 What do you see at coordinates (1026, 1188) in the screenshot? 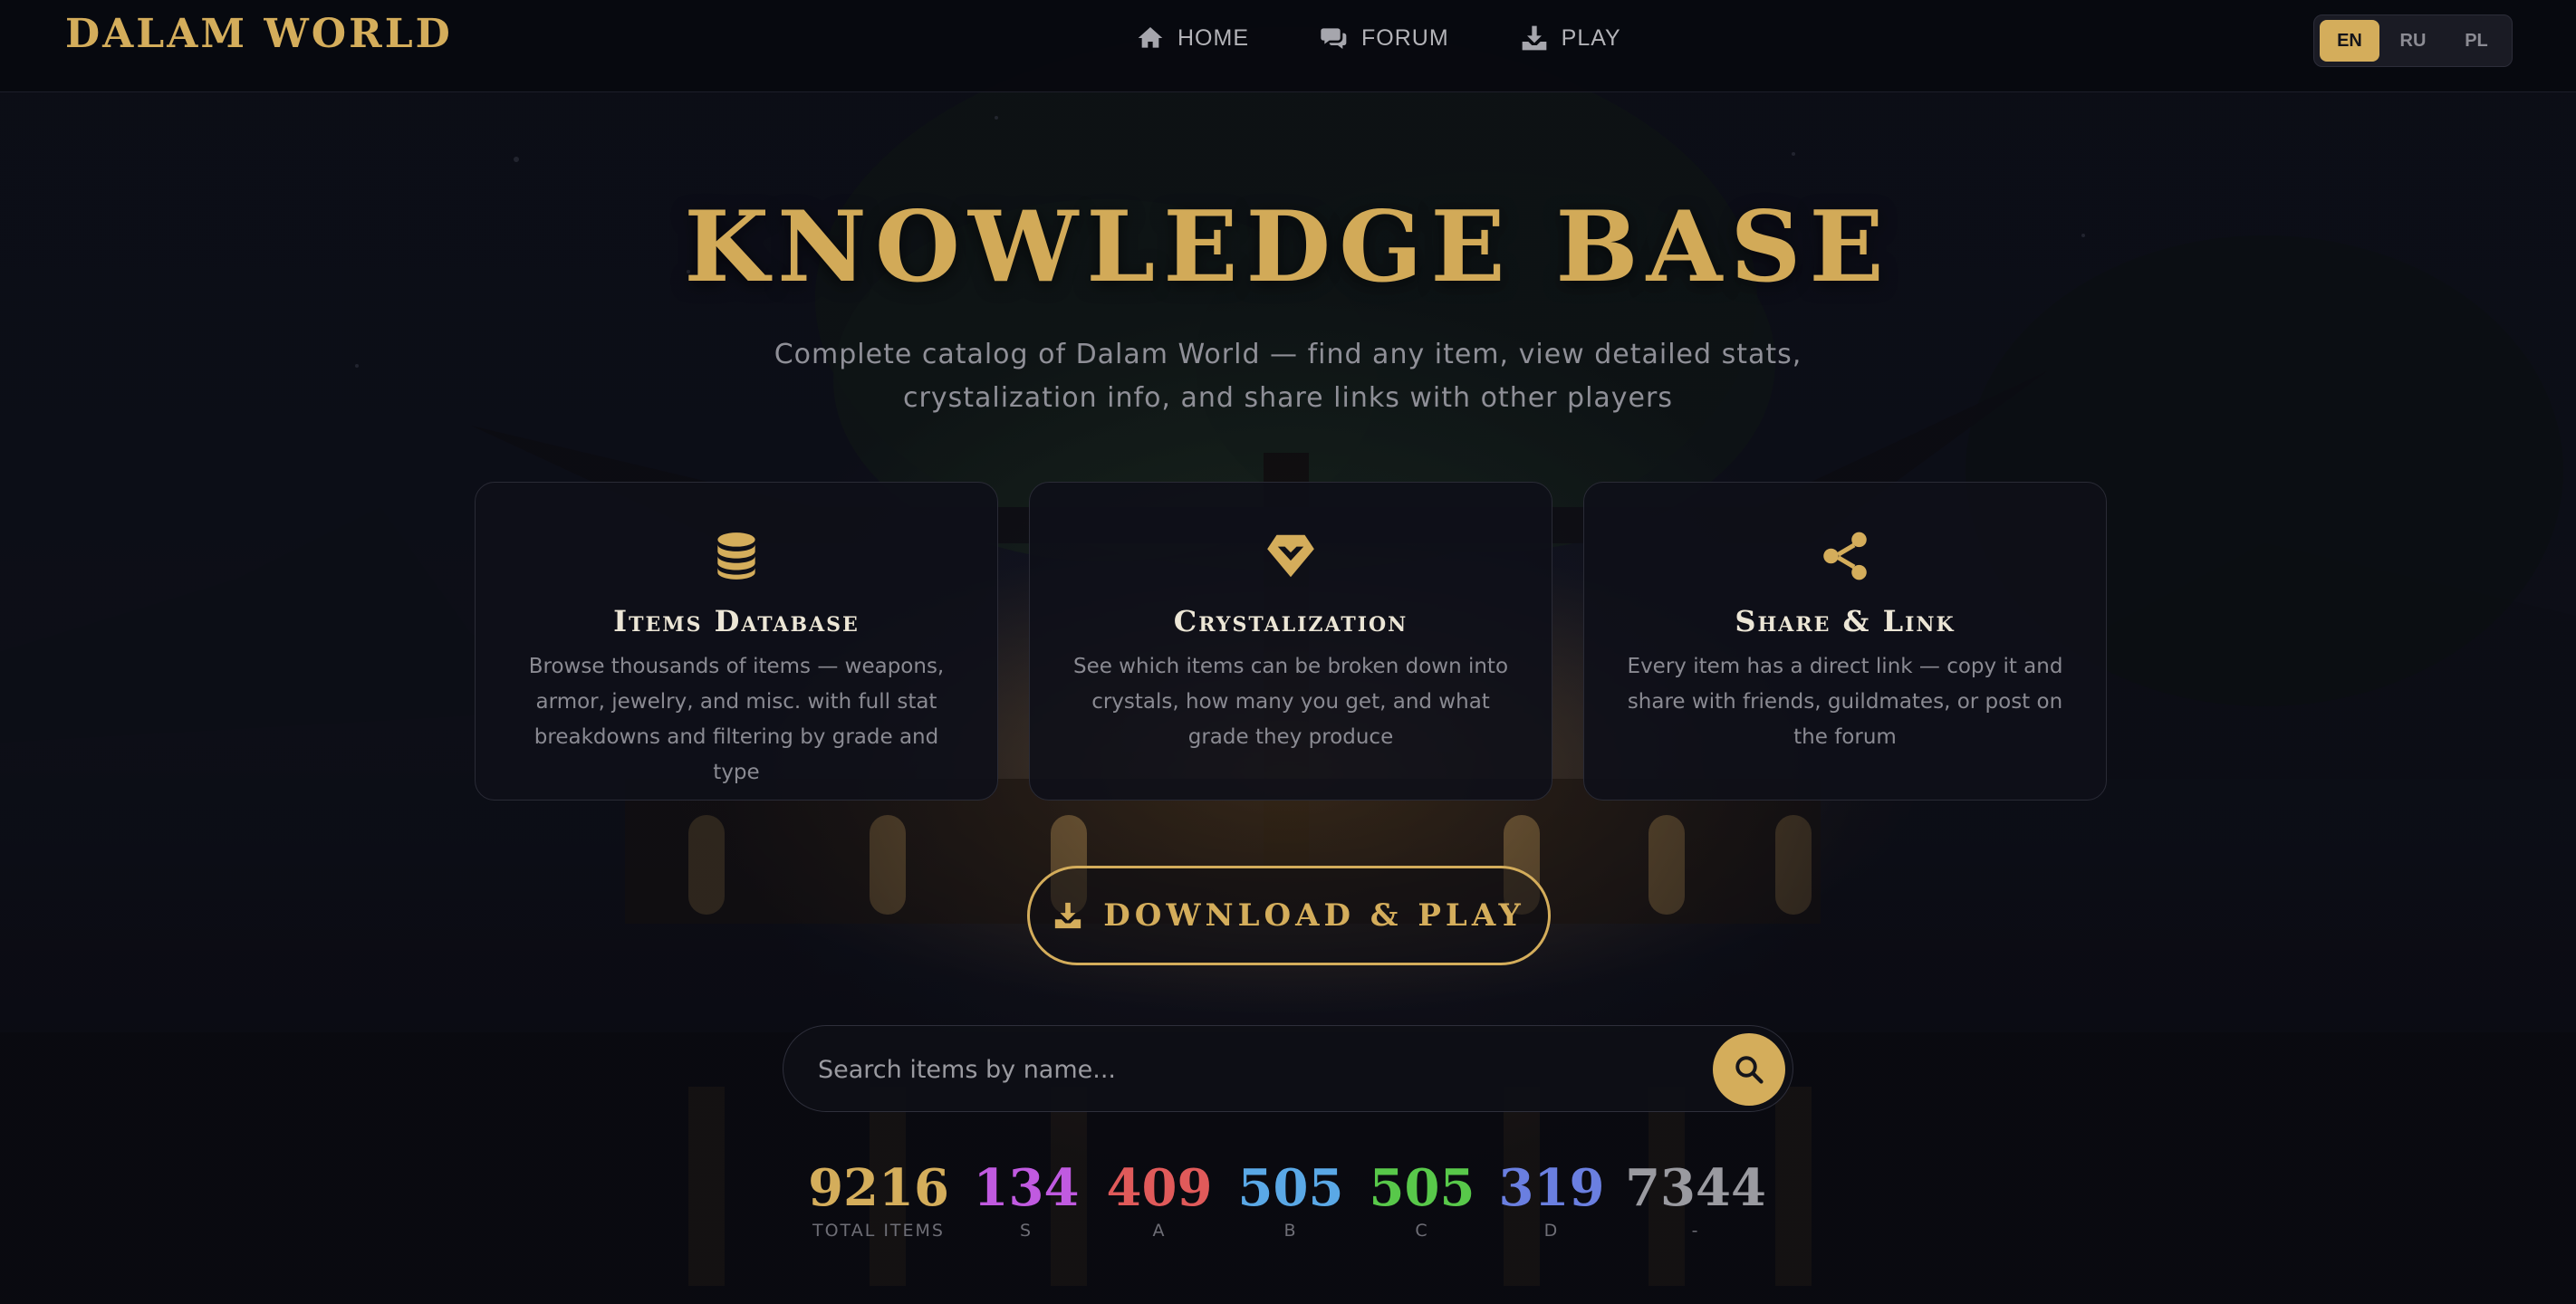
I see `stat-value: 134` at bounding box center [1026, 1188].